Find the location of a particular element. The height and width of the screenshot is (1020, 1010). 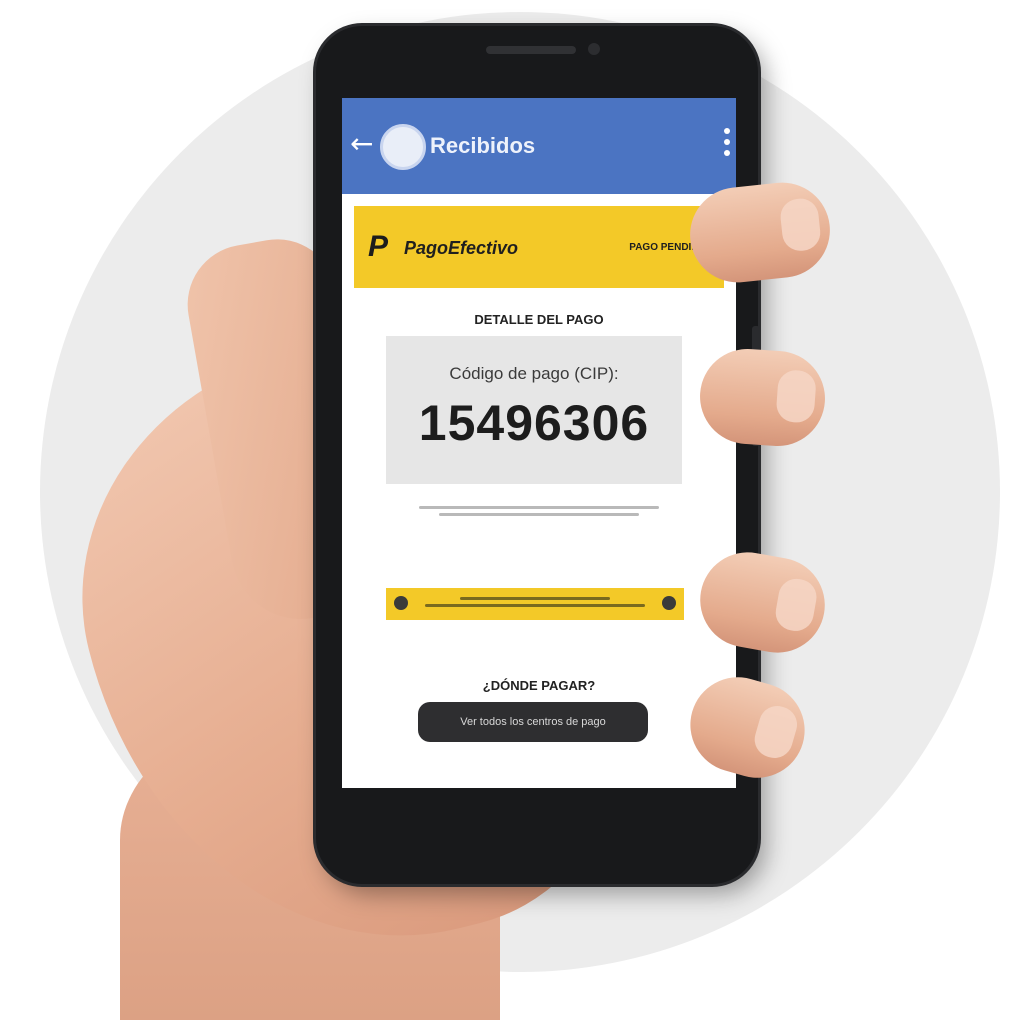

detail-section-title: DETALLE DEL PAGO is located at coordinates (539, 319).